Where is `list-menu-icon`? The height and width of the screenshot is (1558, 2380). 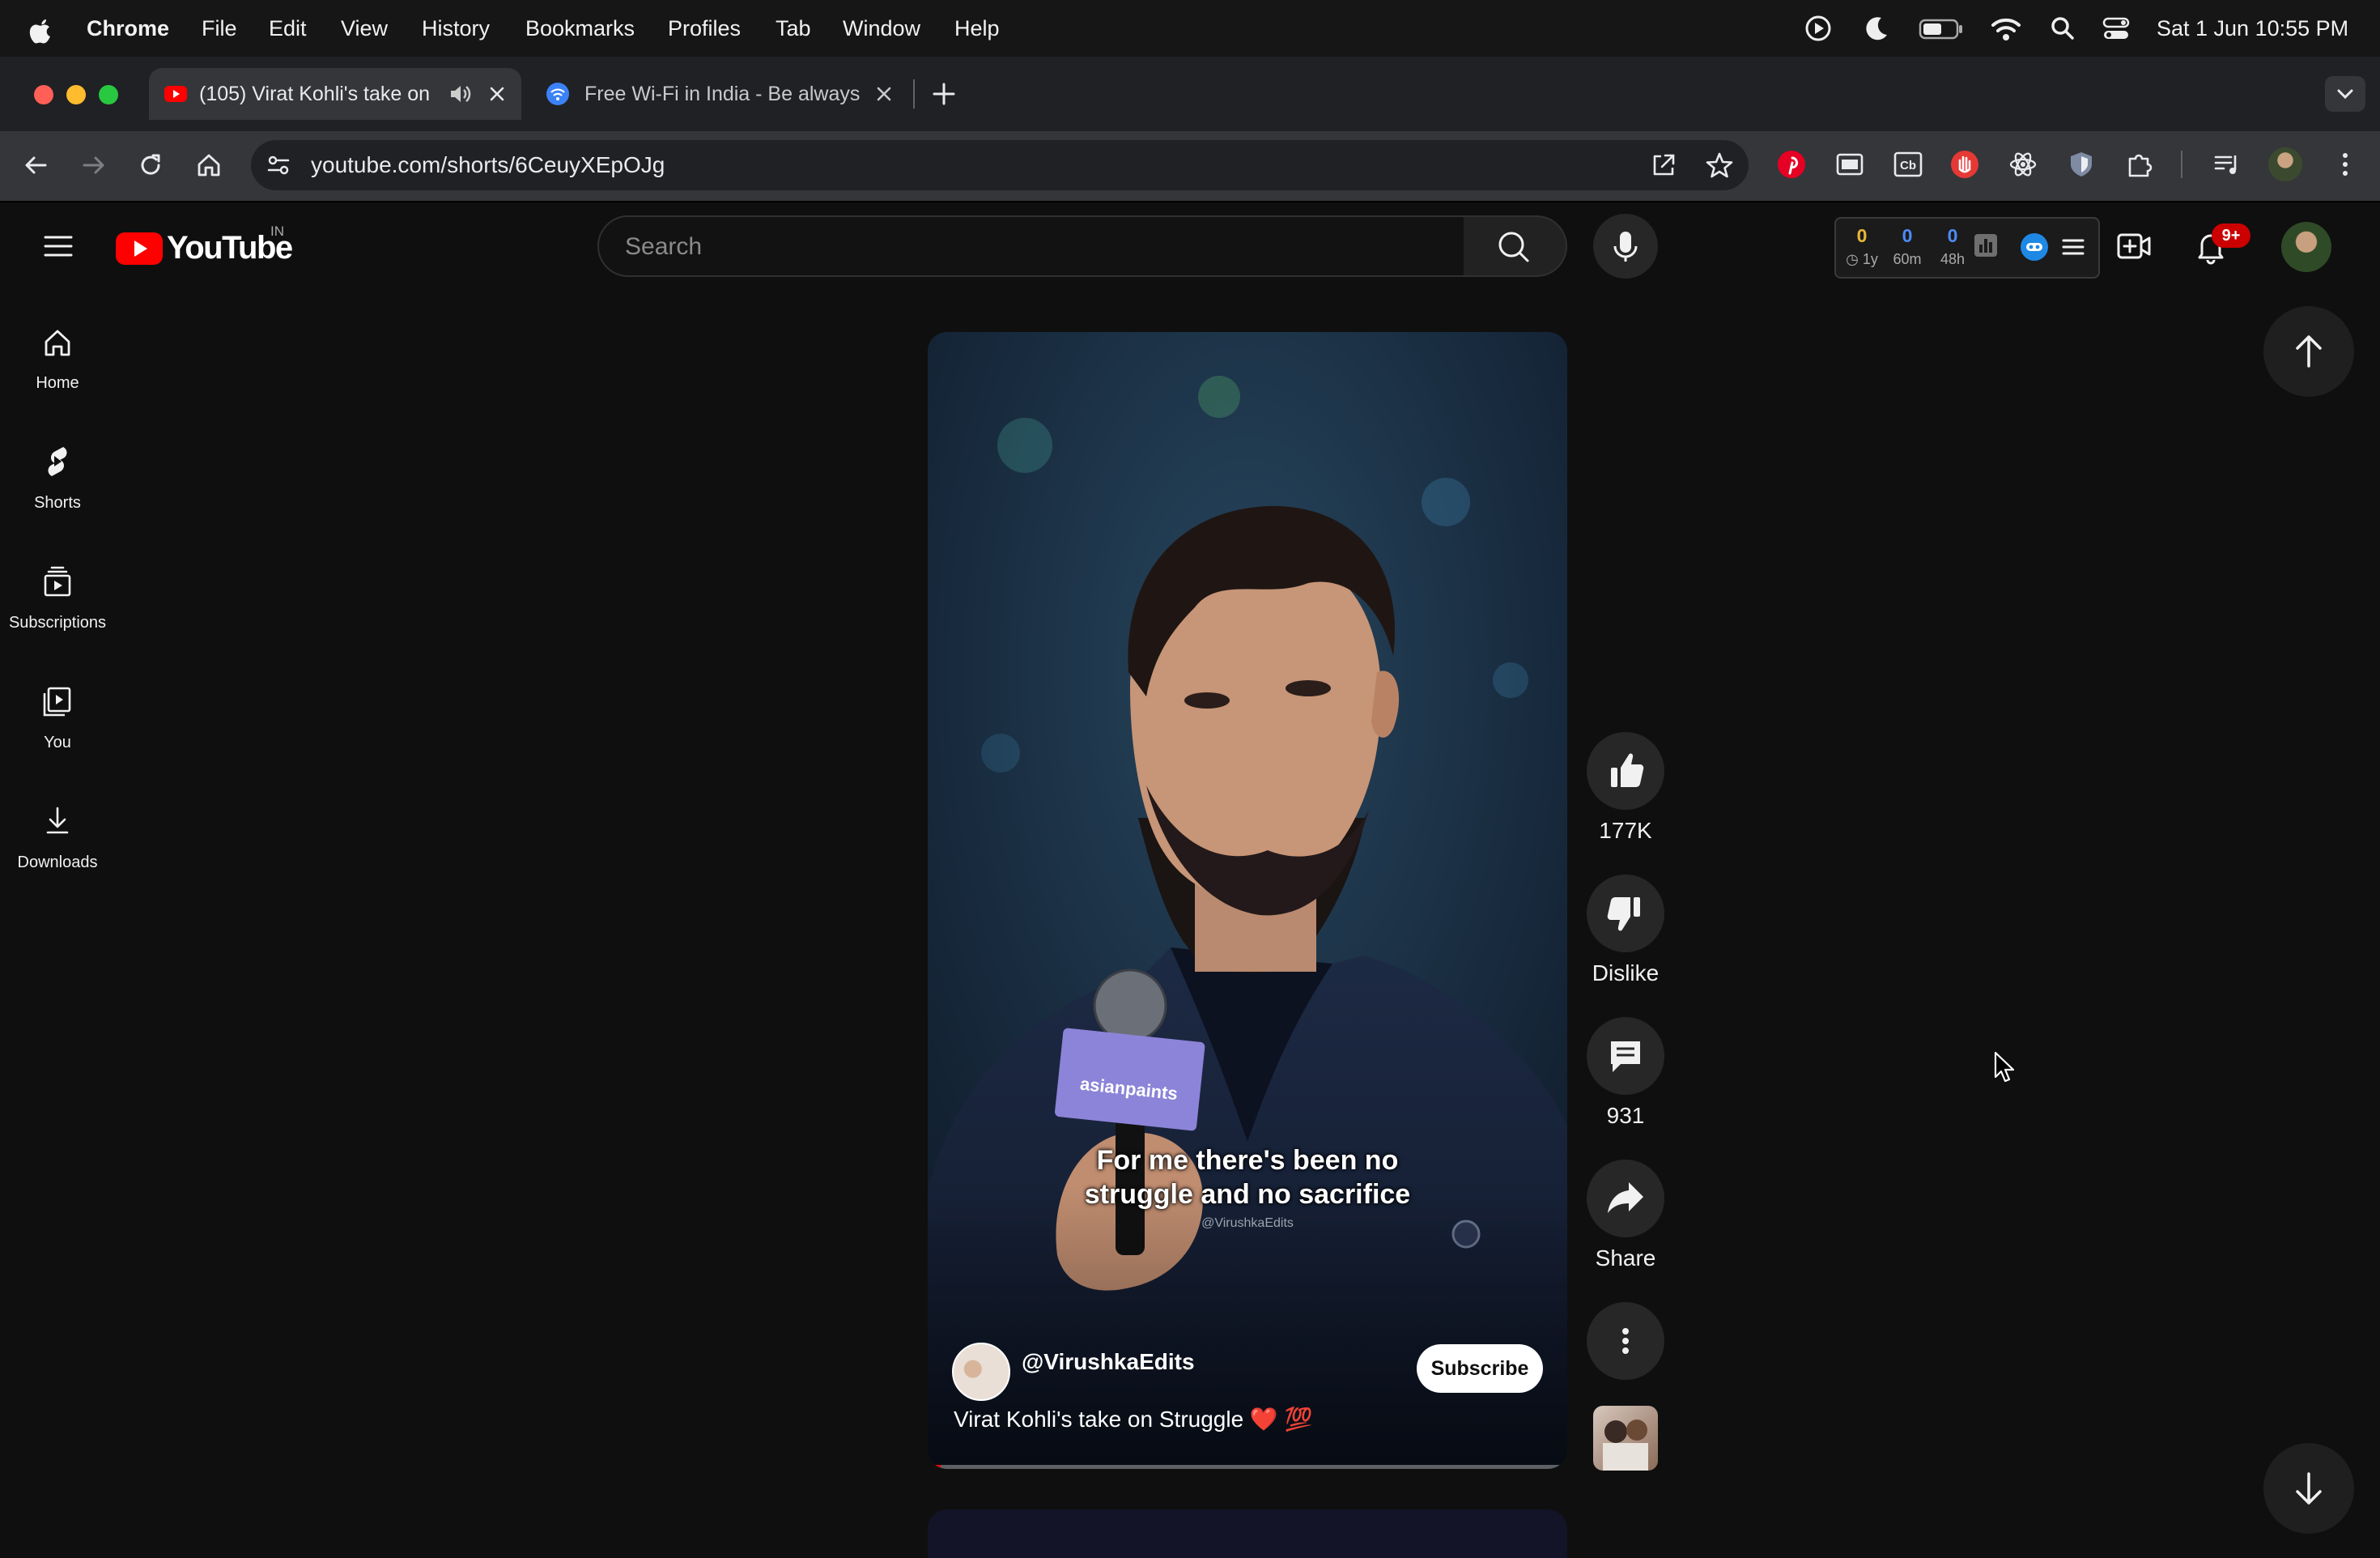
list-menu-icon is located at coordinates (2073, 247).